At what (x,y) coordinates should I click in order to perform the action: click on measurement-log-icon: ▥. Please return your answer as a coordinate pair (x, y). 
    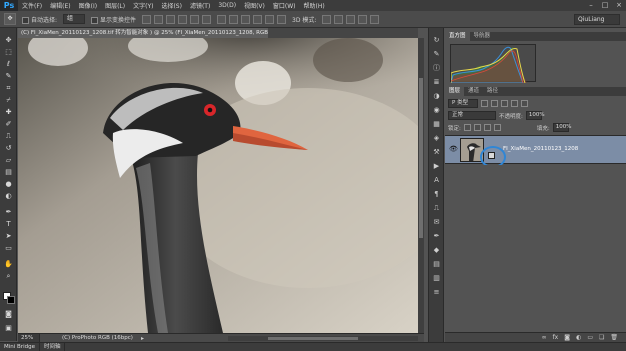
    Looking at the image, I should click on (436, 278).